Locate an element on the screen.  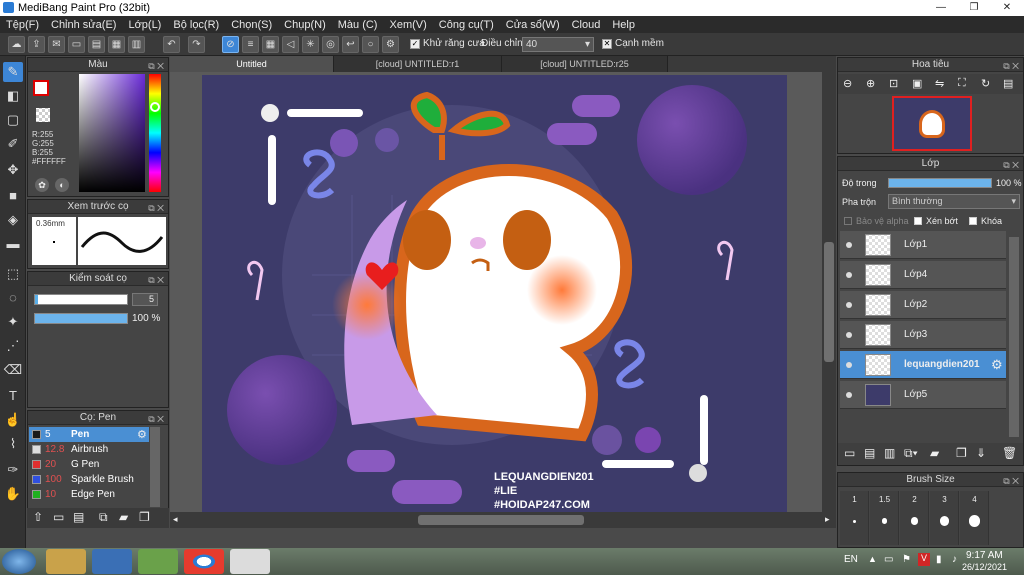
brush-size-cell: 3 is located at coordinates (944, 518).